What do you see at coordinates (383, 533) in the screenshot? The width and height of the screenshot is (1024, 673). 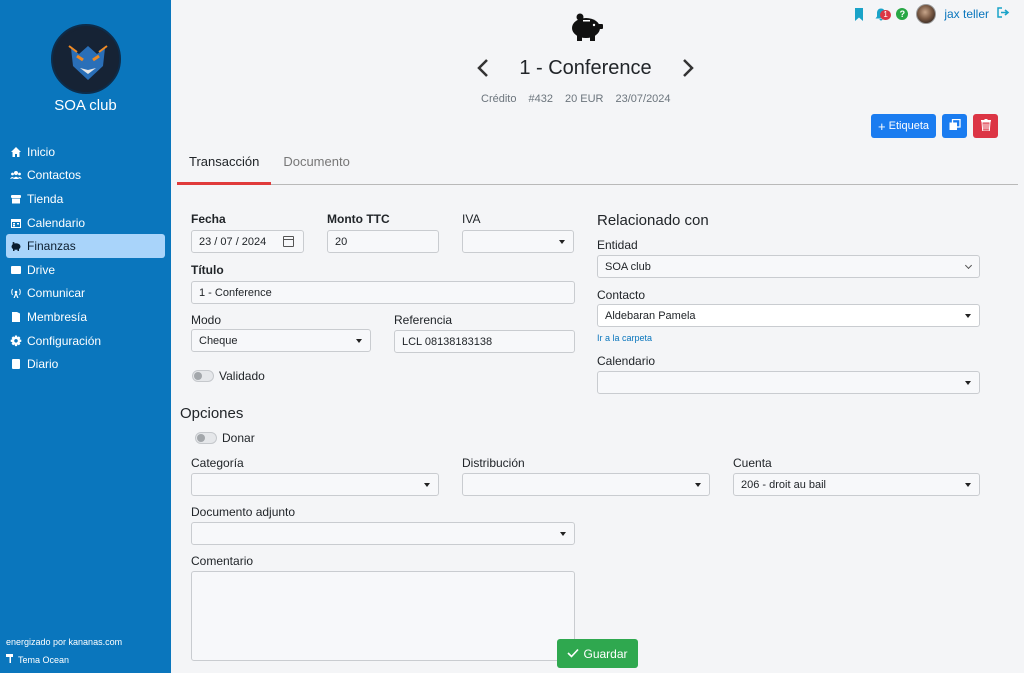 I see `documento-select` at bounding box center [383, 533].